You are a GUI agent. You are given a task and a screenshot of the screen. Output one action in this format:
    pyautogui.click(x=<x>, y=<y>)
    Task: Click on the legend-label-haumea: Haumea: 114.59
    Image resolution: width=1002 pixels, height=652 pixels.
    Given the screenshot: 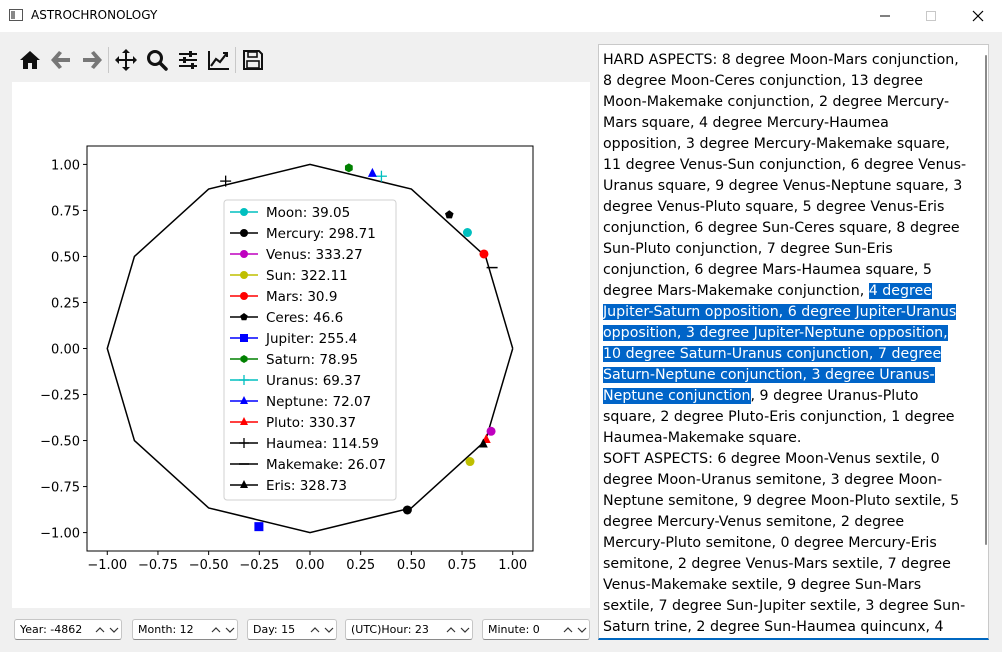 What is the action you would take?
    pyautogui.click(x=322, y=444)
    